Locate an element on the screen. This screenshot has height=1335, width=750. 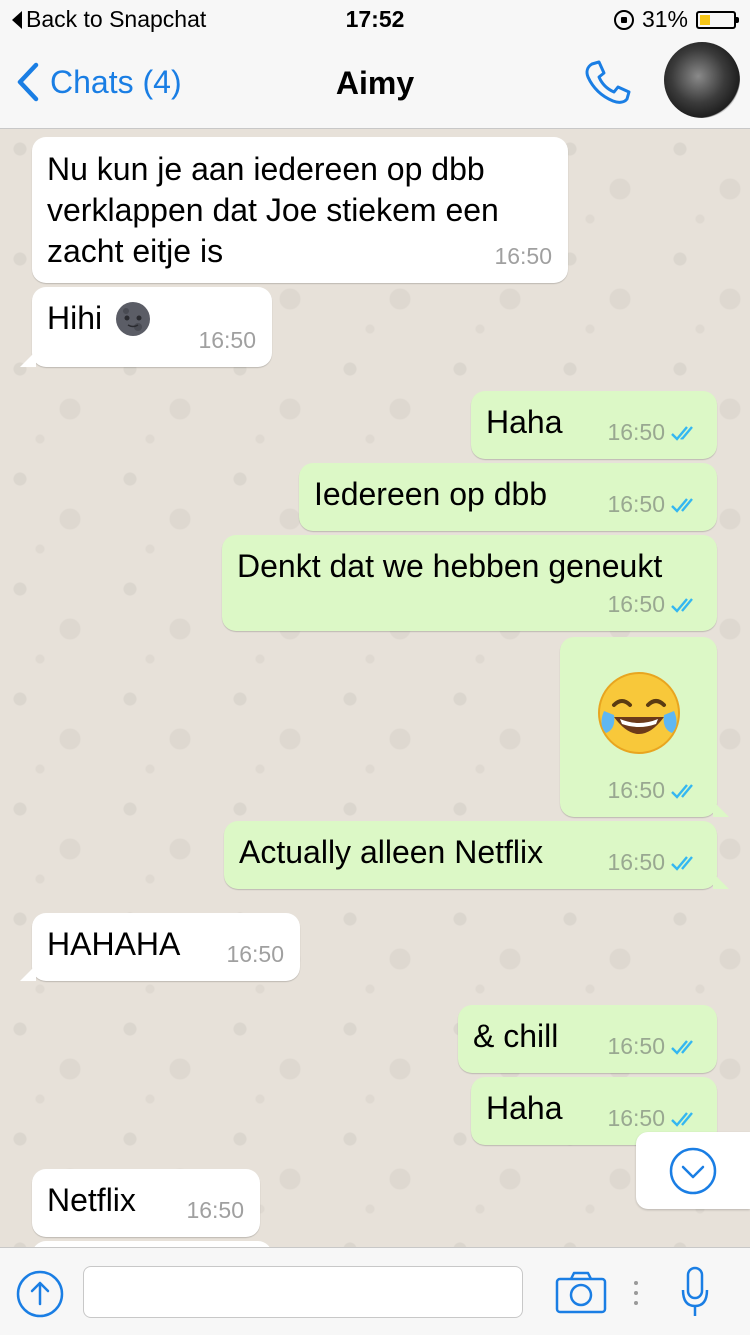
chat-header: Chats (4) Aimy is located at coordinates (375, 84).